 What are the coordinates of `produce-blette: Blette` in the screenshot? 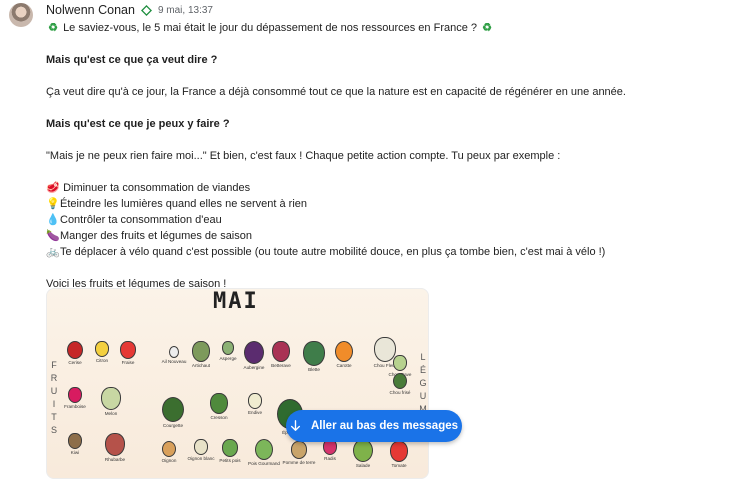 It's located at (314, 357).